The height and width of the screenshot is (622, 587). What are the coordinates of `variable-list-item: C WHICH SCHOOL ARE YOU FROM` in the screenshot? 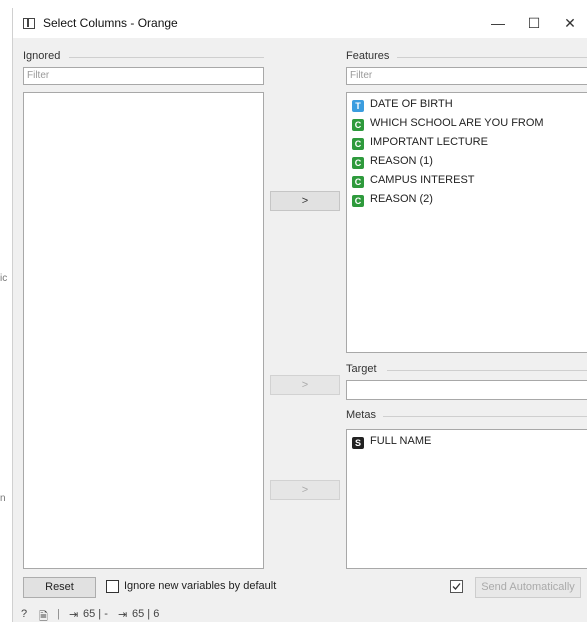 It's located at (448, 123).